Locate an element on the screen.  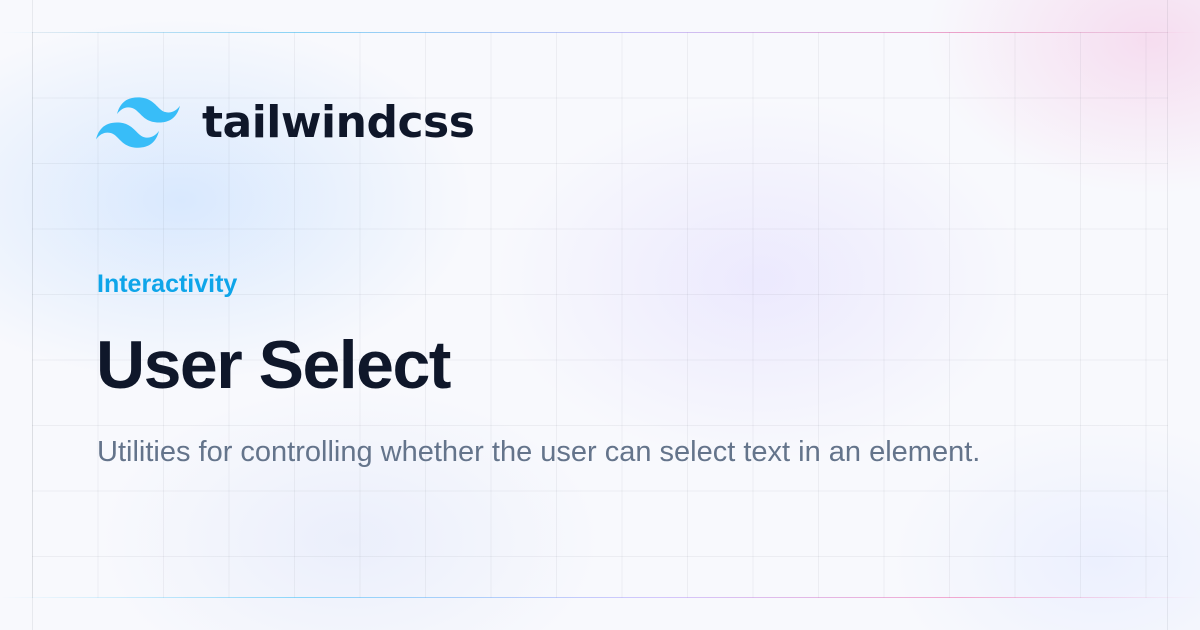
category-label: Interactivity is located at coordinates (167, 284).